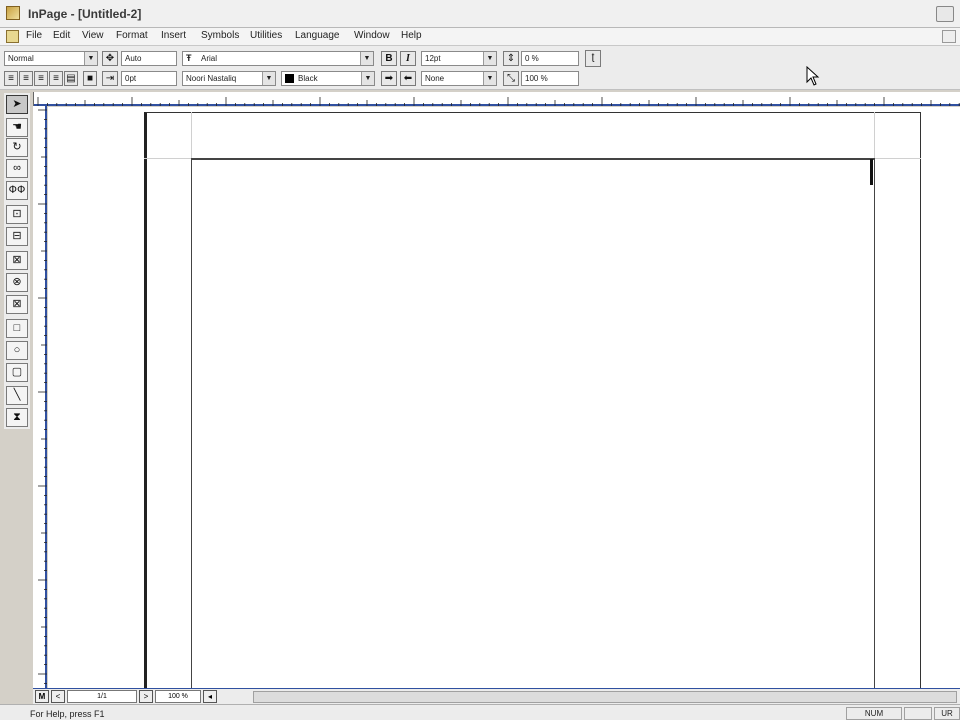 This screenshot has width=960, height=720. What do you see at coordinates (459, 58) in the screenshot?
I see `font-size-dropdown: 12pt` at bounding box center [459, 58].